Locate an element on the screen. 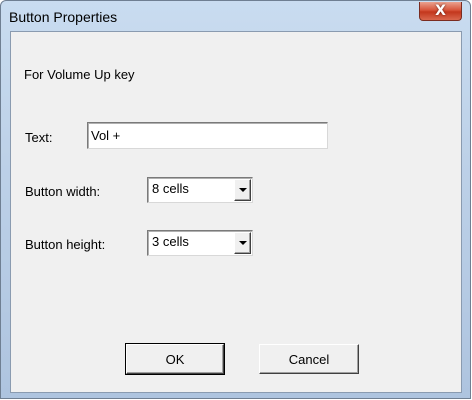 This screenshot has height=400, width=472. height-label: Button height: is located at coordinates (65, 244).